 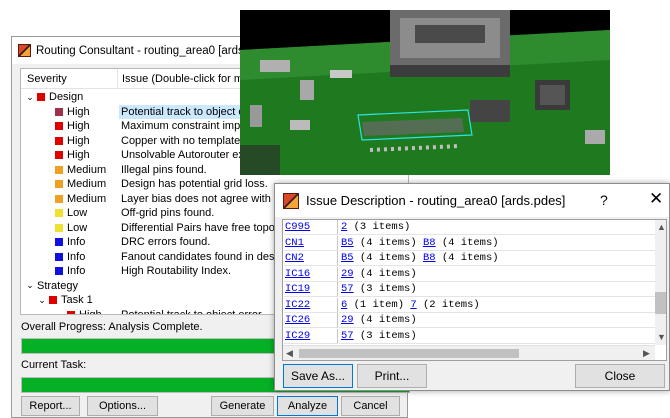 I want to click on ref-cell: IC19, so click(x=311, y=289).